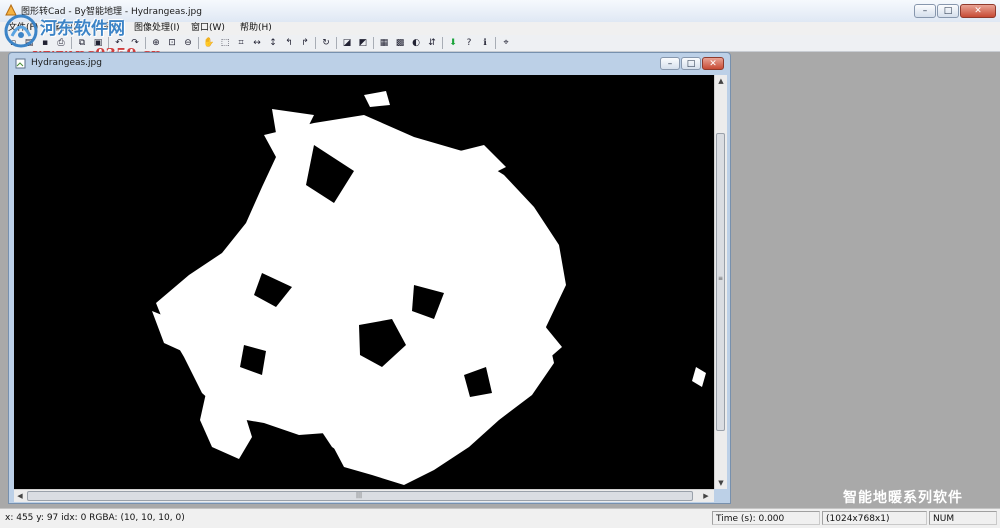  I want to click on flip-horizontal-icon: ↔, so click(257, 43).